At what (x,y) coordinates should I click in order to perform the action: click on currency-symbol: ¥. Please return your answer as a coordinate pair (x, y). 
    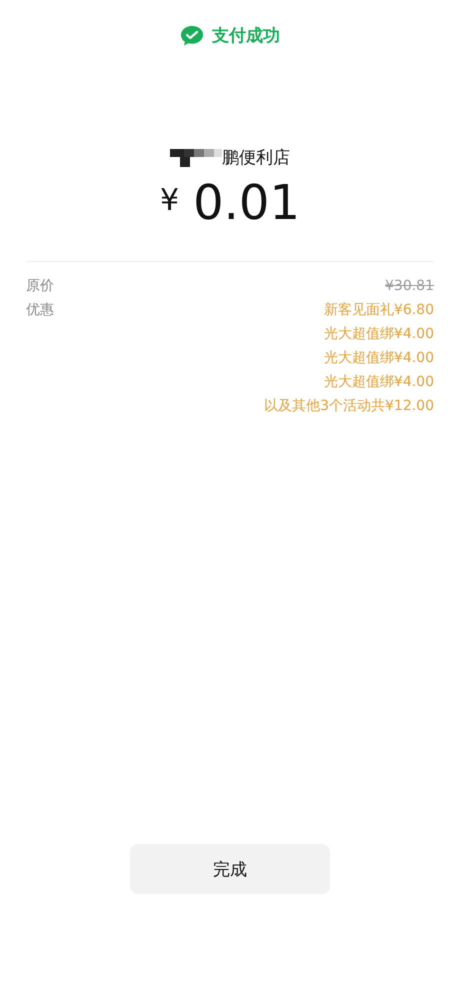
    Looking at the image, I should click on (170, 200).